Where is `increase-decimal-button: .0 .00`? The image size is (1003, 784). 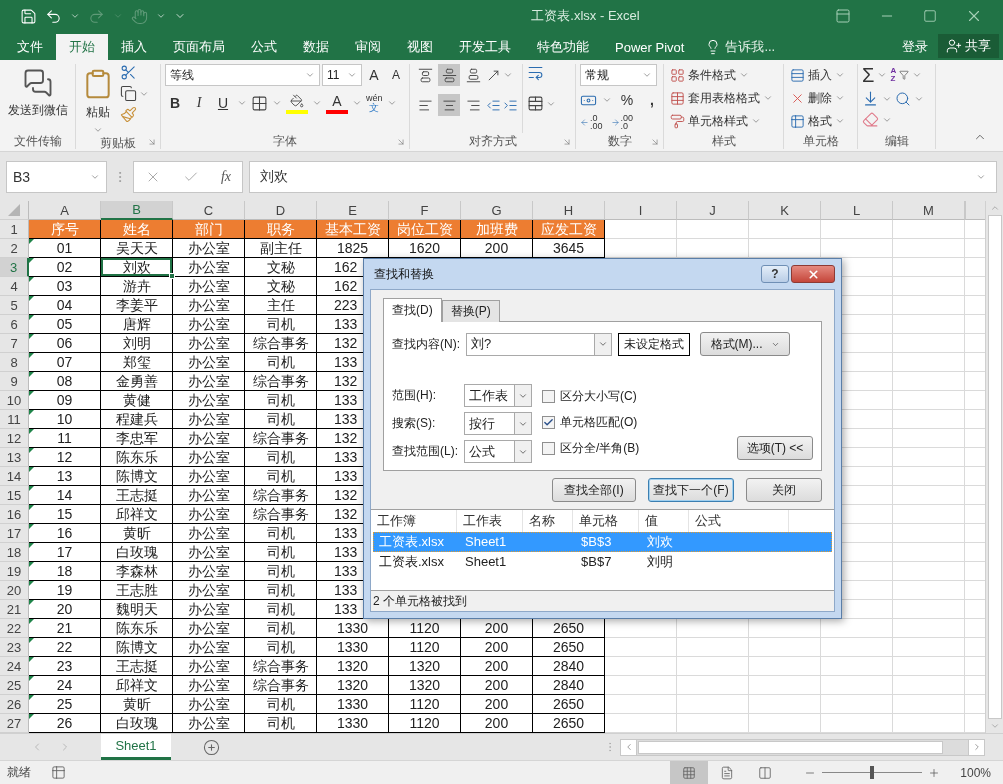
increase-decimal-button: .0 .00 is located at coordinates (591, 122).